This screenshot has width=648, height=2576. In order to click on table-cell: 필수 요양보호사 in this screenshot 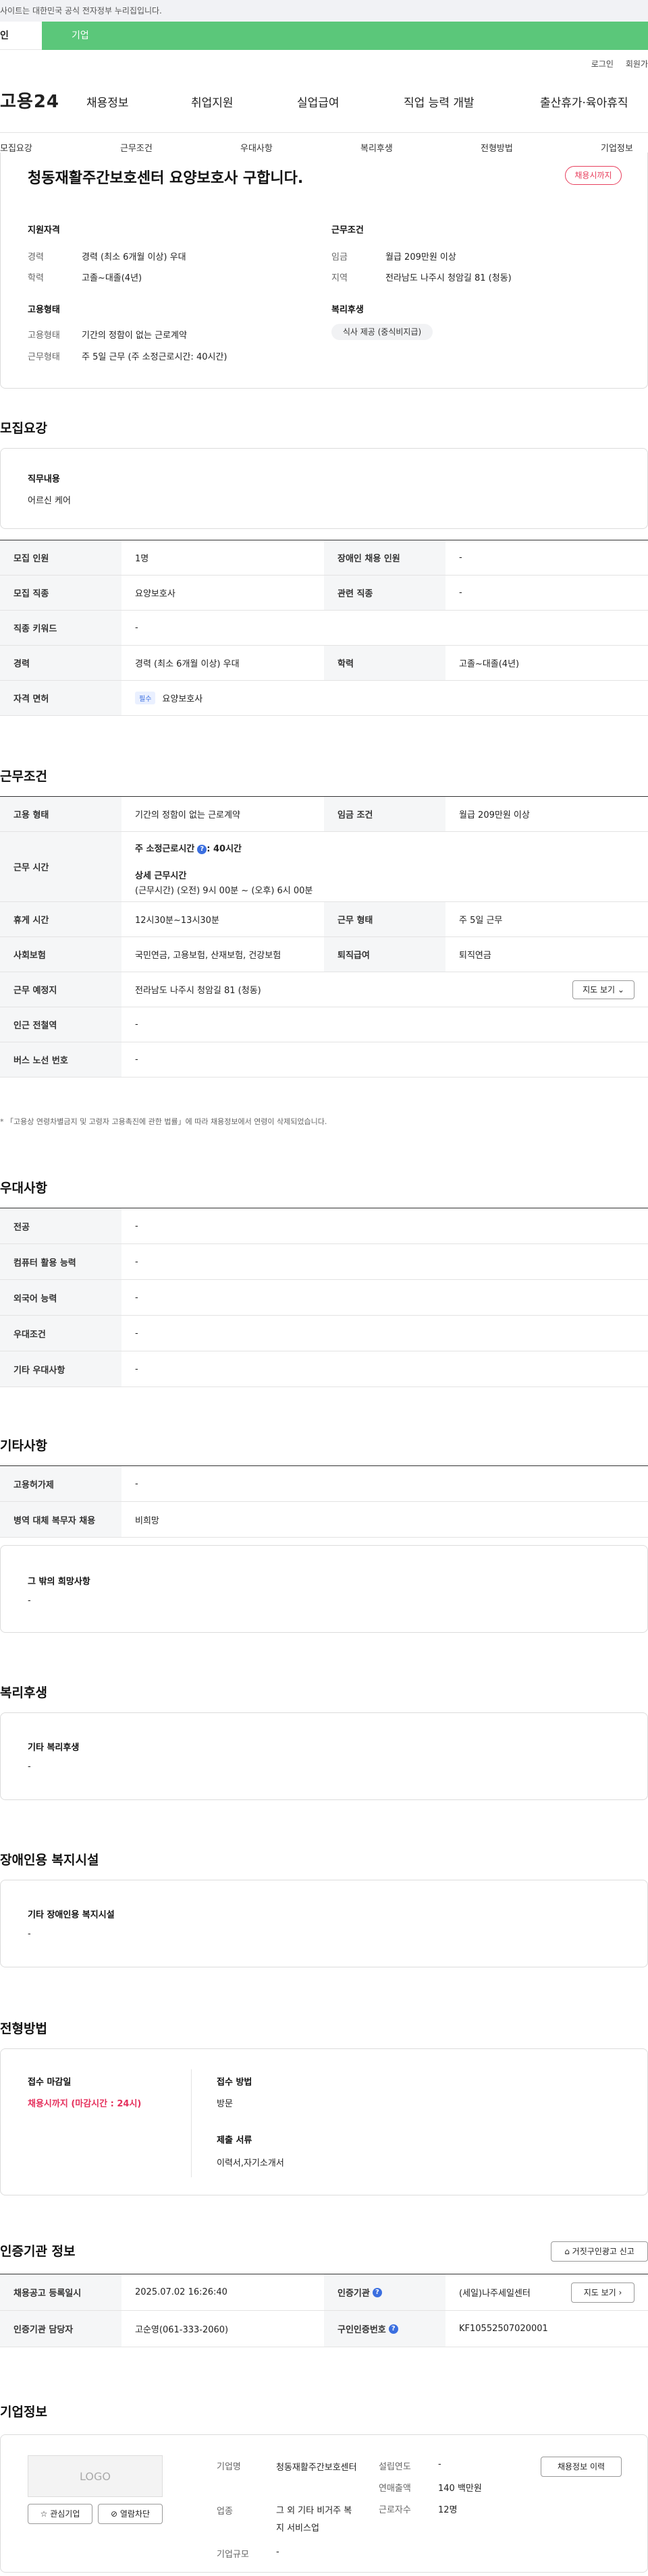, I will do `click(385, 698)`.